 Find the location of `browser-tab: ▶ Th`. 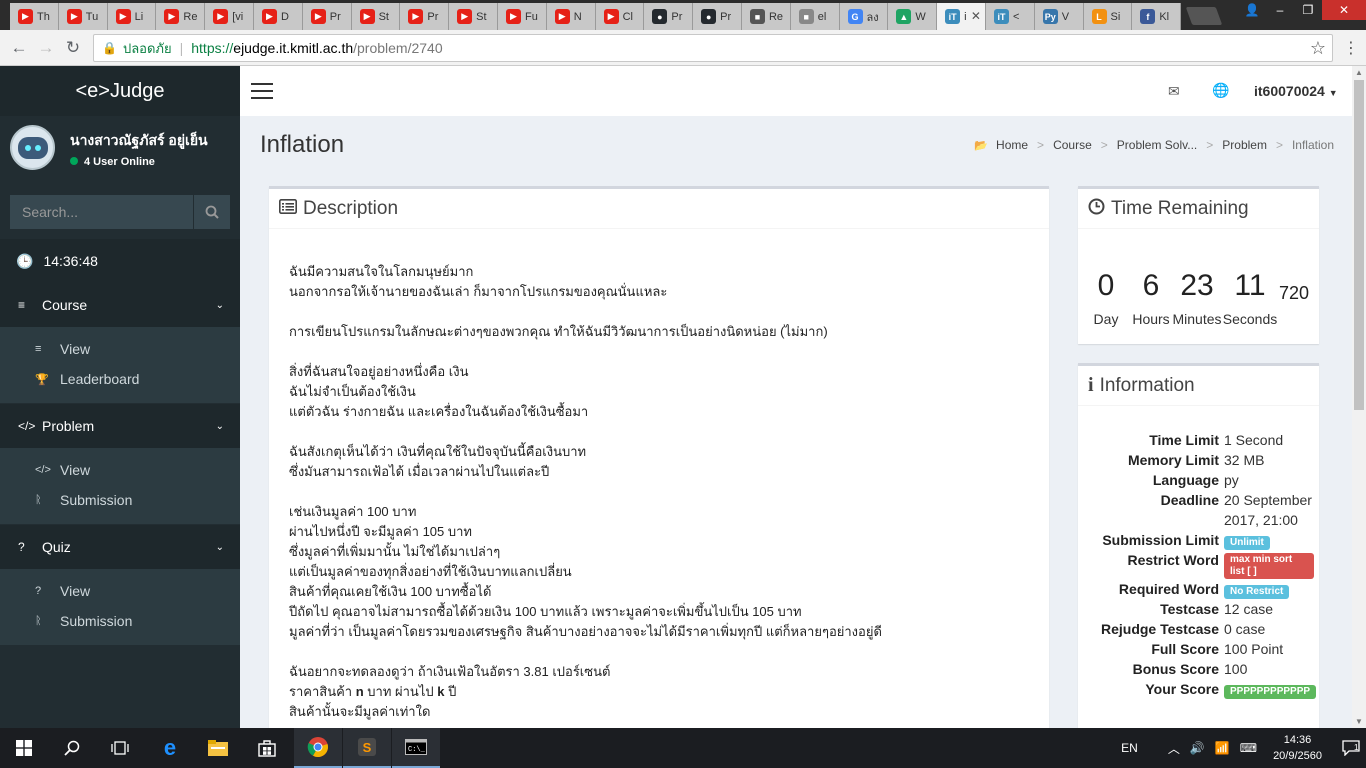

browser-tab: ▶ Th is located at coordinates (34, 16).